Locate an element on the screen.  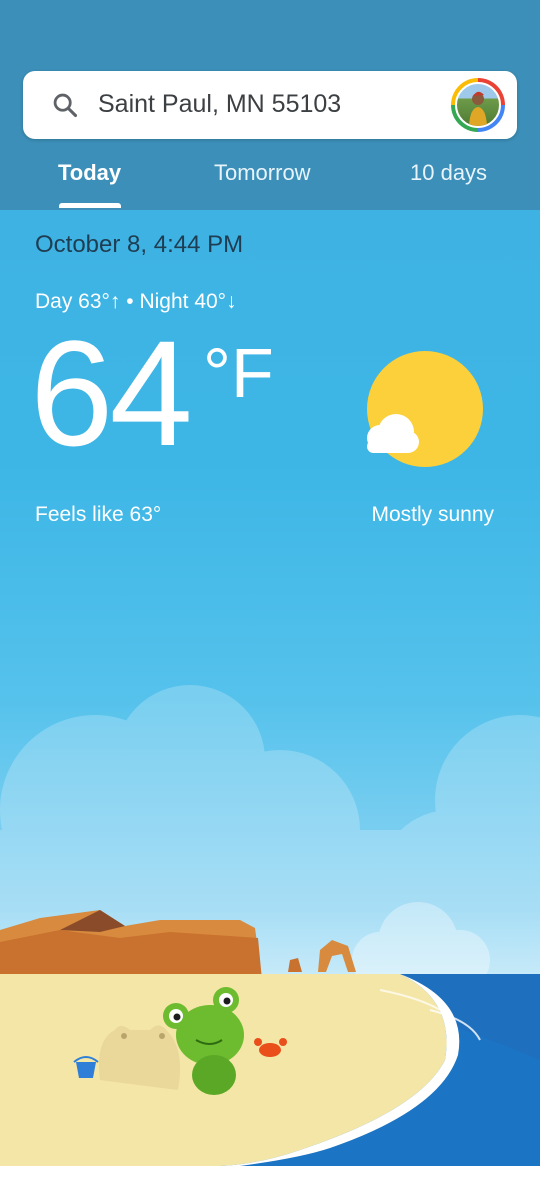
tab-10-days: 10 days is located at coordinates (448, 173).